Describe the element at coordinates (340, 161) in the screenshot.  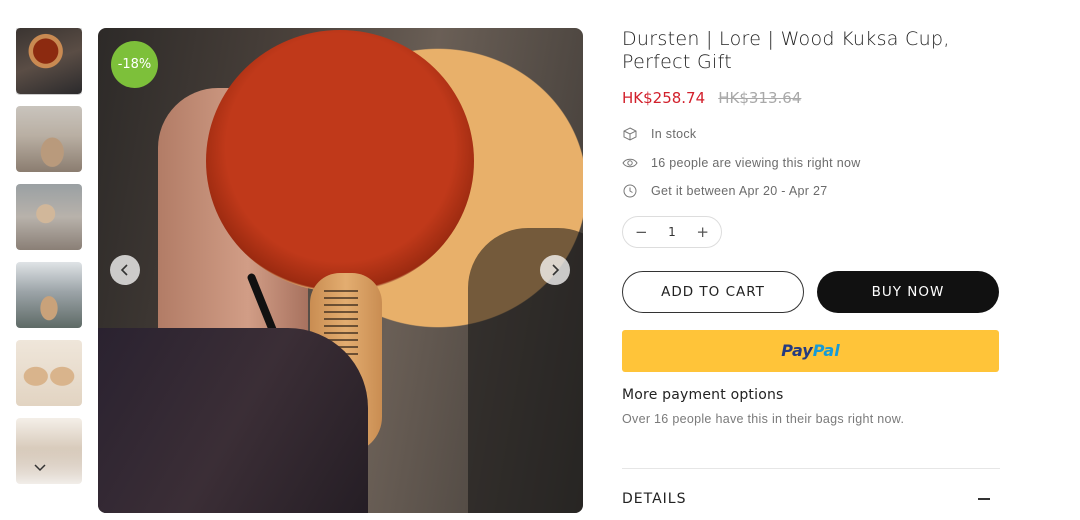
I see `cup-bowl` at that location.